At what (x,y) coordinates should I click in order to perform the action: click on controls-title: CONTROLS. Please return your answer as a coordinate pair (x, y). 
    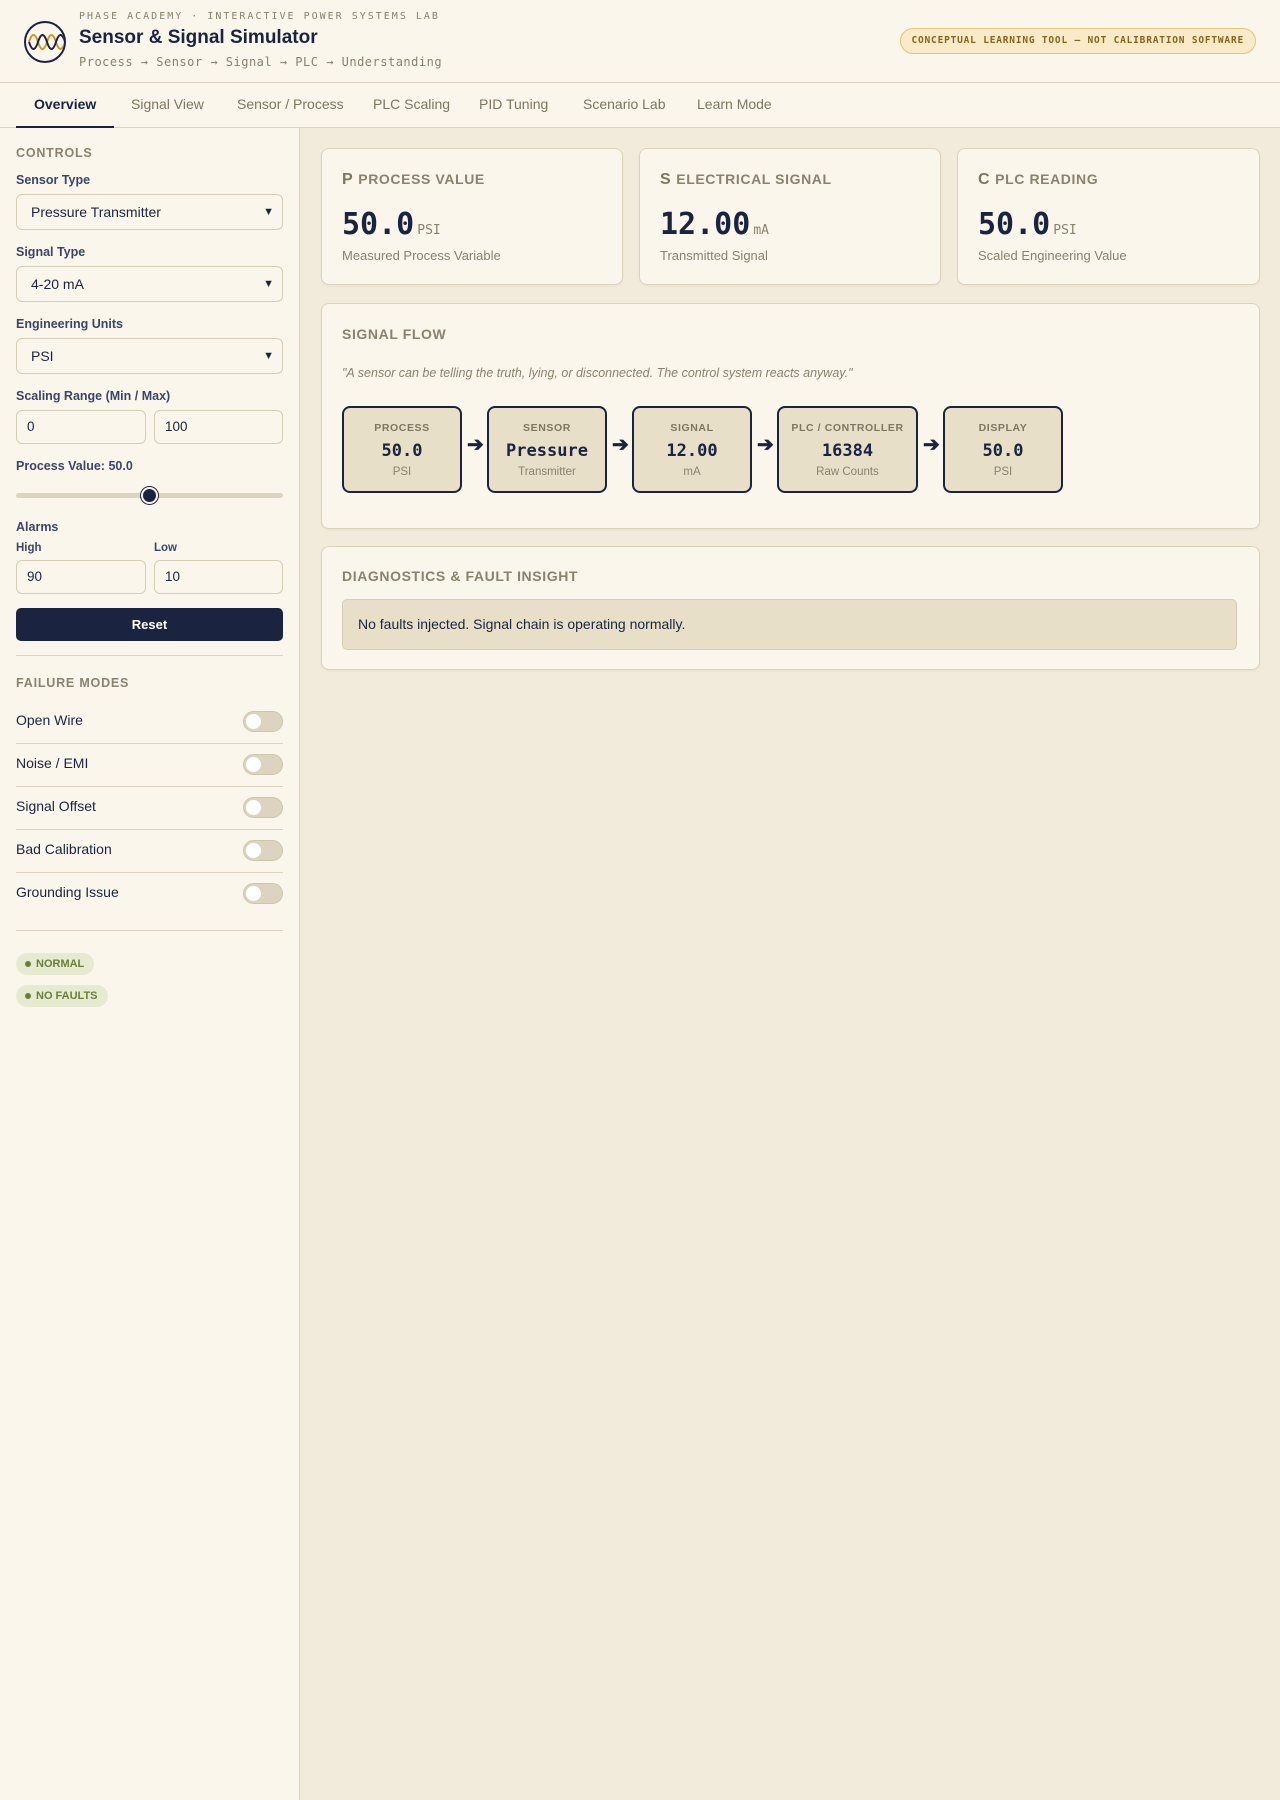
    Looking at the image, I should click on (54, 153).